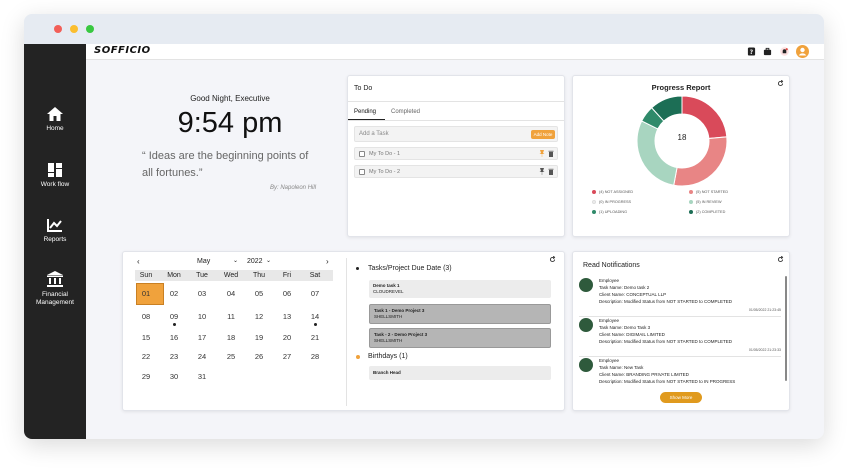 This screenshot has height=473, width=848. I want to click on calendar-day: 11, so click(231, 316).